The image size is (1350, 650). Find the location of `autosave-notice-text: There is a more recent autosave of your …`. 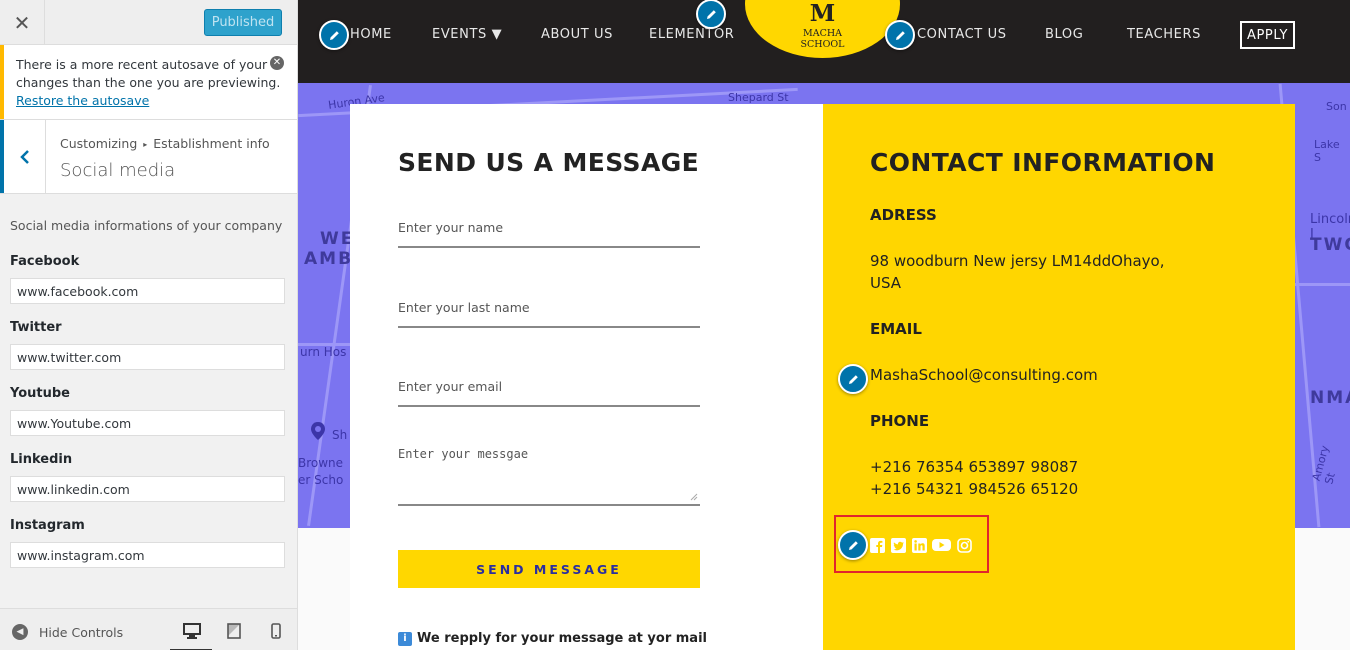

autosave-notice-text: There is a more recent autosave of your … is located at coordinates (148, 73).